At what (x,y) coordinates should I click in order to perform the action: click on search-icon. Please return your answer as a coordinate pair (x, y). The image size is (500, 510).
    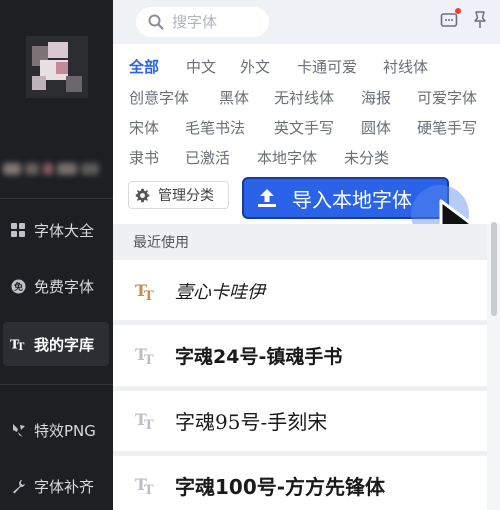
    Looking at the image, I should click on (156, 22).